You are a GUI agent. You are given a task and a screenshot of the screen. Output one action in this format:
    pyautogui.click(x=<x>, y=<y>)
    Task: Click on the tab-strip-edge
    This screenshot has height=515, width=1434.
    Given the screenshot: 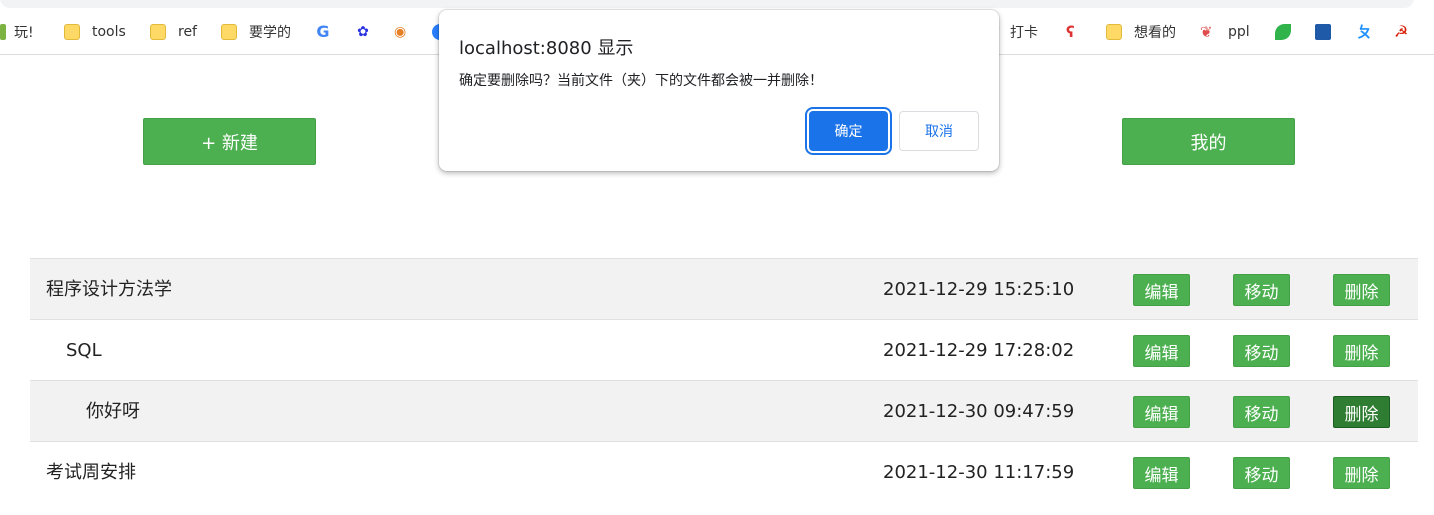 What is the action you would take?
    pyautogui.click(x=717, y=5)
    